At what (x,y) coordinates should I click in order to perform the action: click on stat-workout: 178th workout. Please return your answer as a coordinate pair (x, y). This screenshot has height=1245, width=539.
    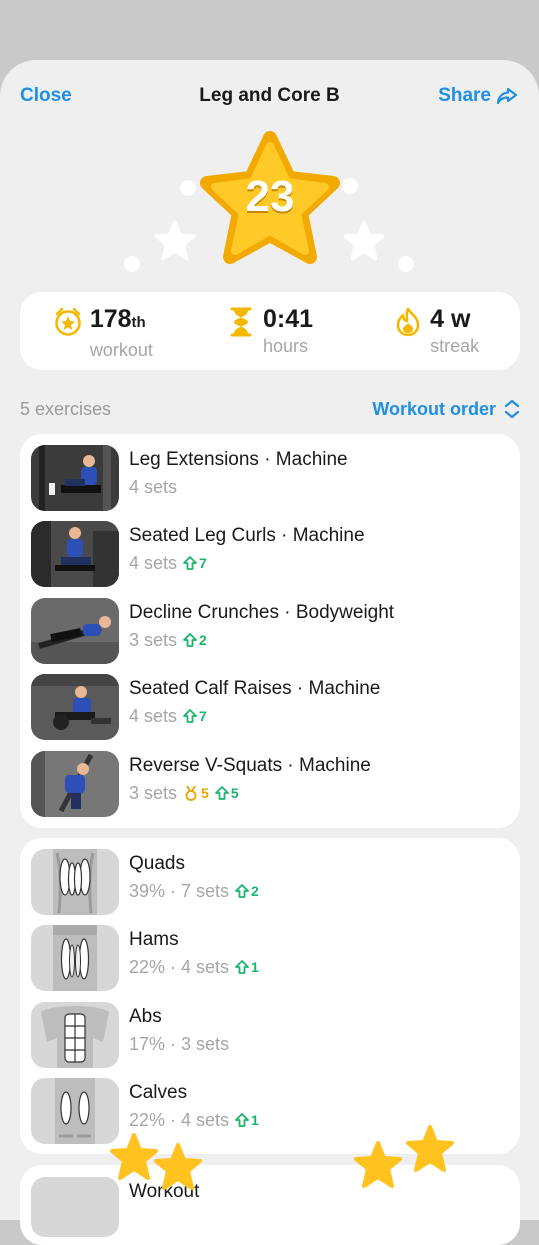
    Looking at the image, I should click on (103, 331).